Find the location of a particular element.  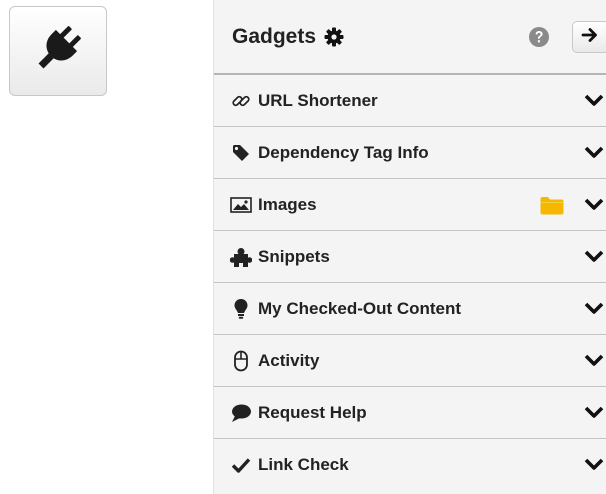

panel-title: Gadgets is located at coordinates (274, 36).